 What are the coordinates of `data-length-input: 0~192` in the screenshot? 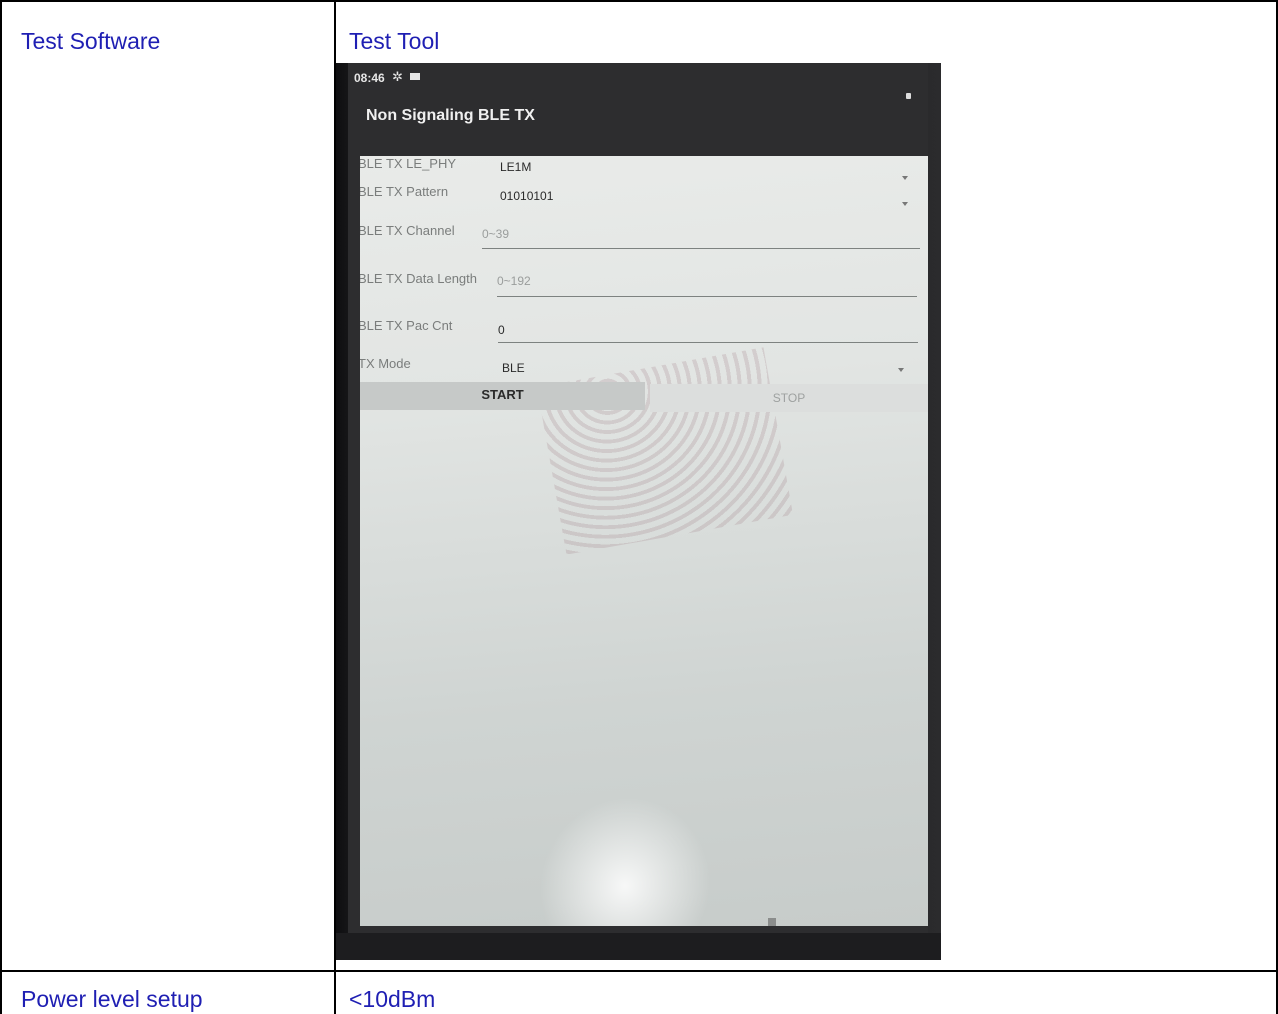 It's located at (514, 281).